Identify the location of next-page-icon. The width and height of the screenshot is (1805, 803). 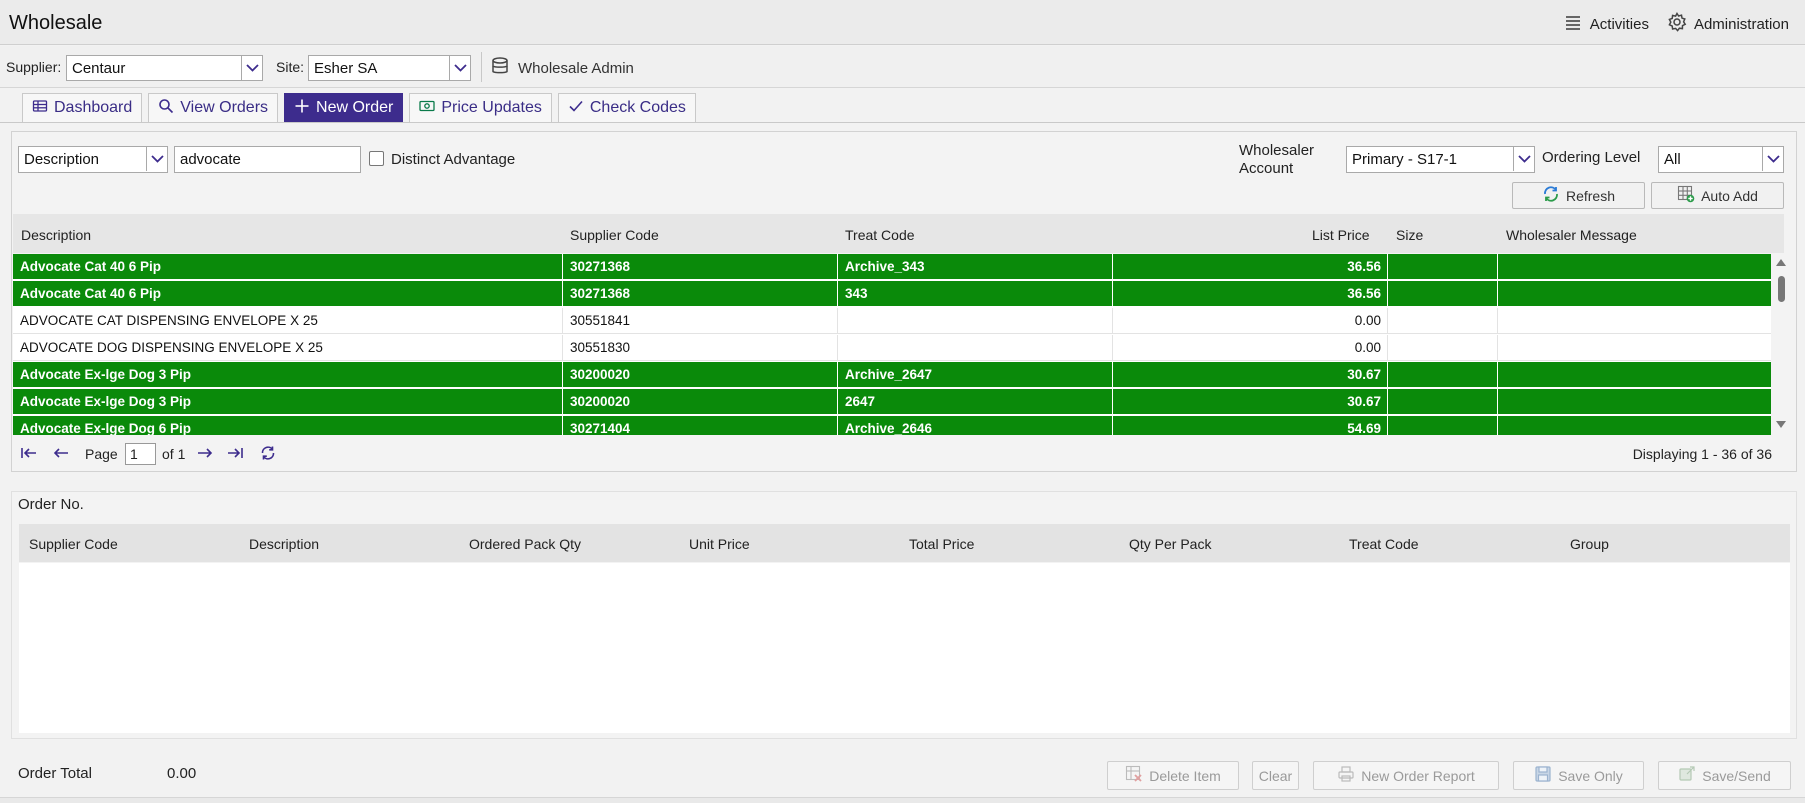
(205, 453).